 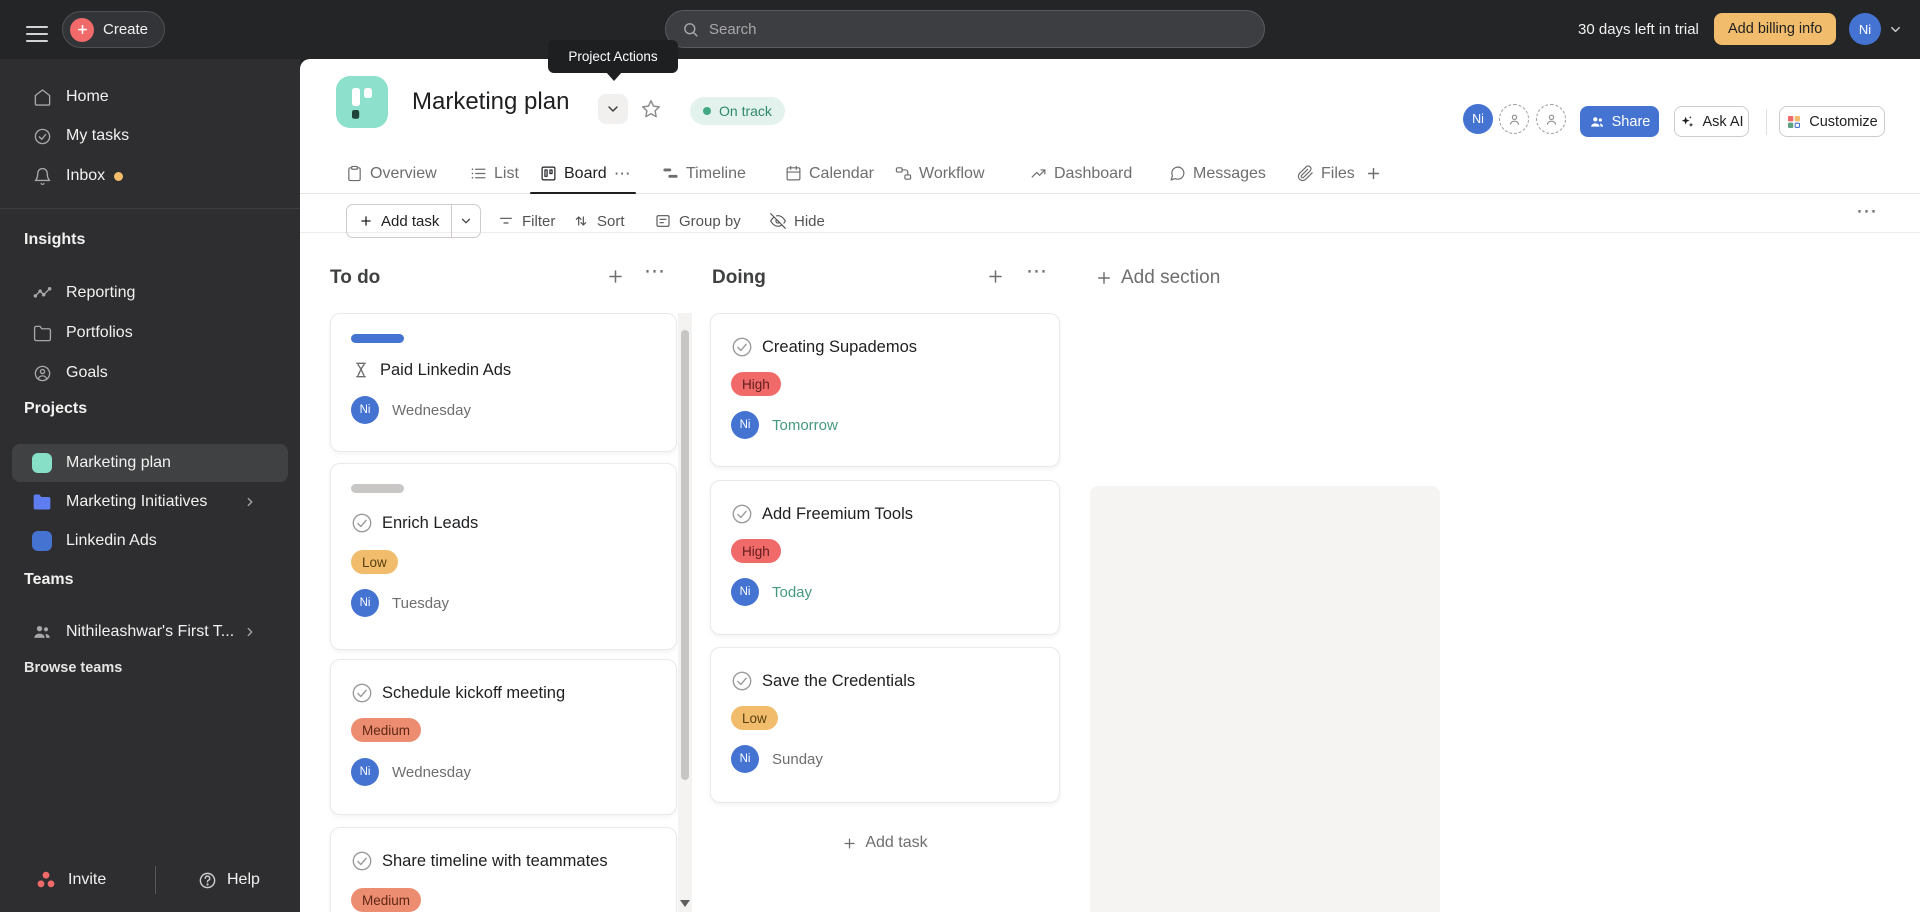 I want to click on task-card: Share timeline with teammates Medium, so click(x=503, y=869).